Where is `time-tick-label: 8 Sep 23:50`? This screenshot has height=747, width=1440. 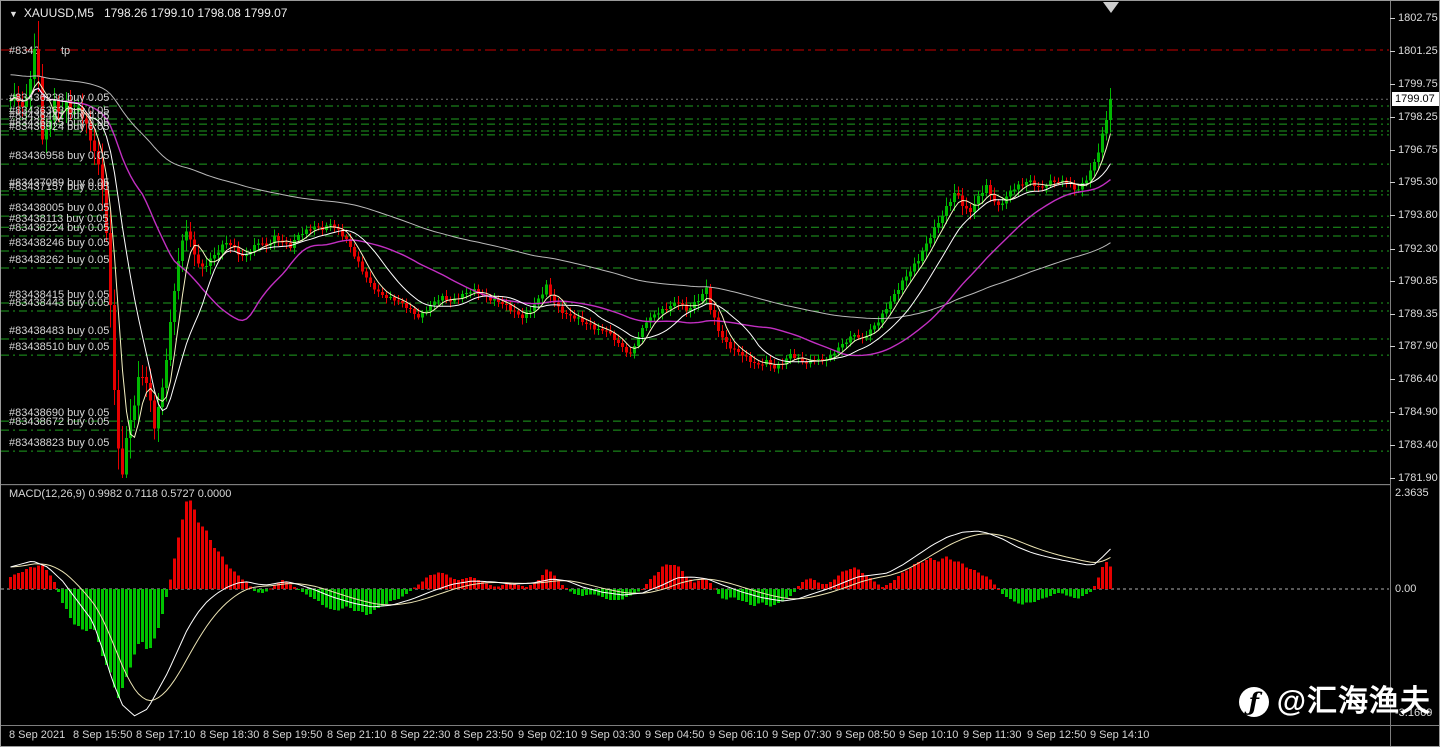 time-tick-label: 8 Sep 23:50 is located at coordinates (483, 735).